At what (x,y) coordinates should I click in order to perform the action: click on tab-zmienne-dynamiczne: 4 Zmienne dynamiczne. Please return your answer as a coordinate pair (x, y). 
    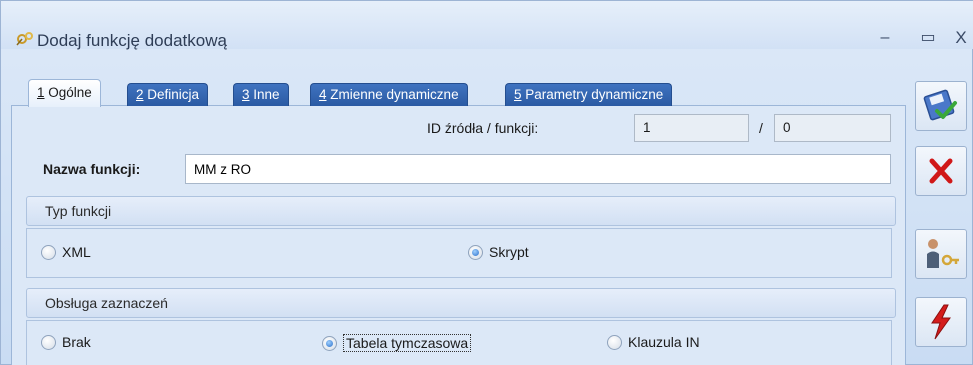
    Looking at the image, I should click on (389, 94).